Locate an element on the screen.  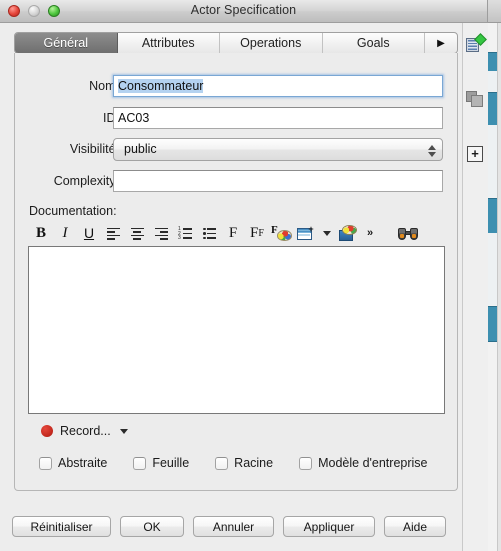
titlebar: Actor Specification is located at coordinates (243, 11).